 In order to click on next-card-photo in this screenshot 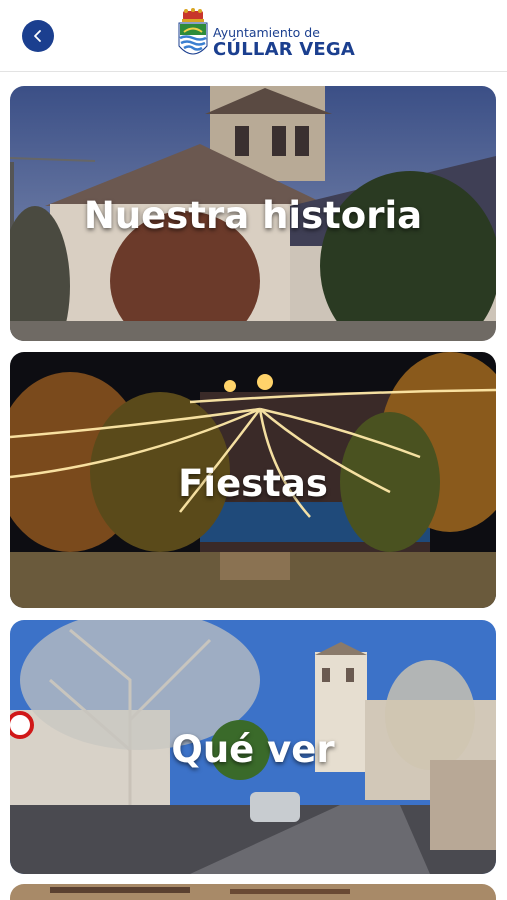, I will do `click(253, 892)`.